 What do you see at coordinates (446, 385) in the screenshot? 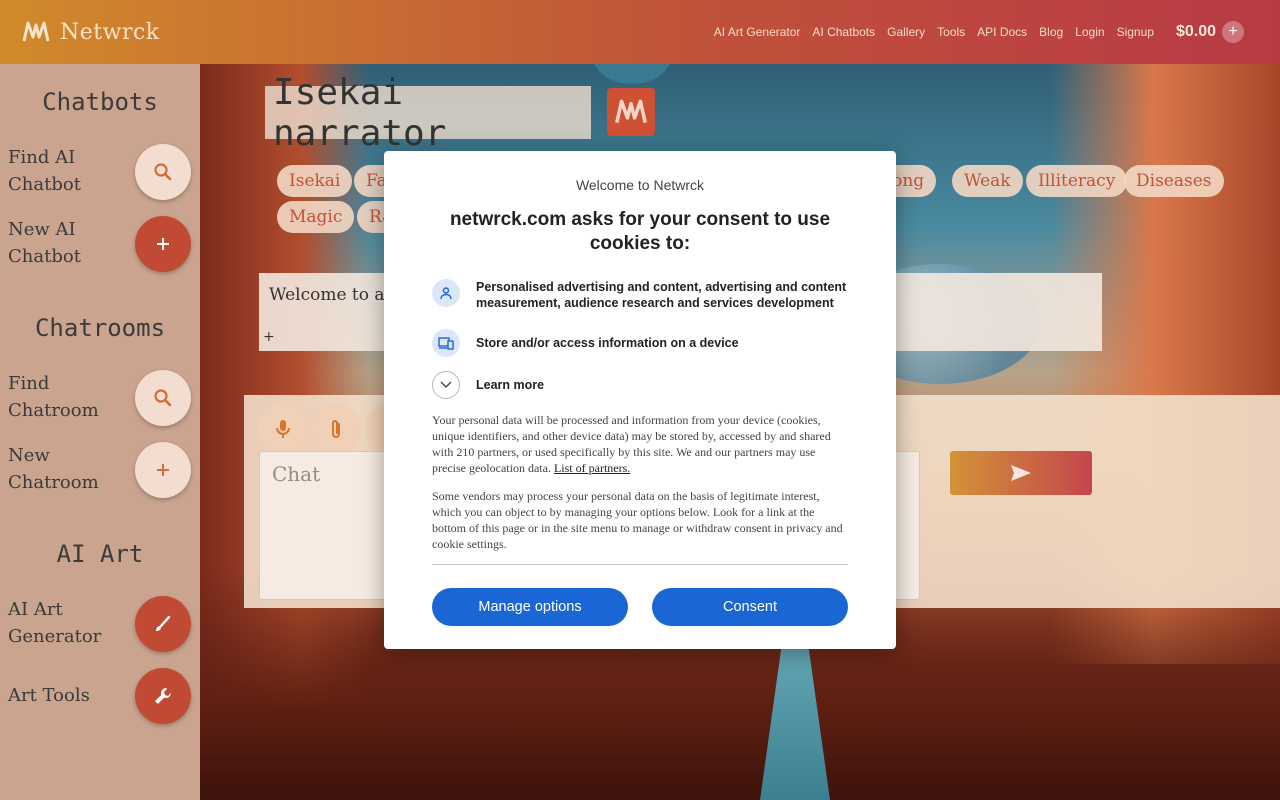
I see `chevron-down-icon` at bounding box center [446, 385].